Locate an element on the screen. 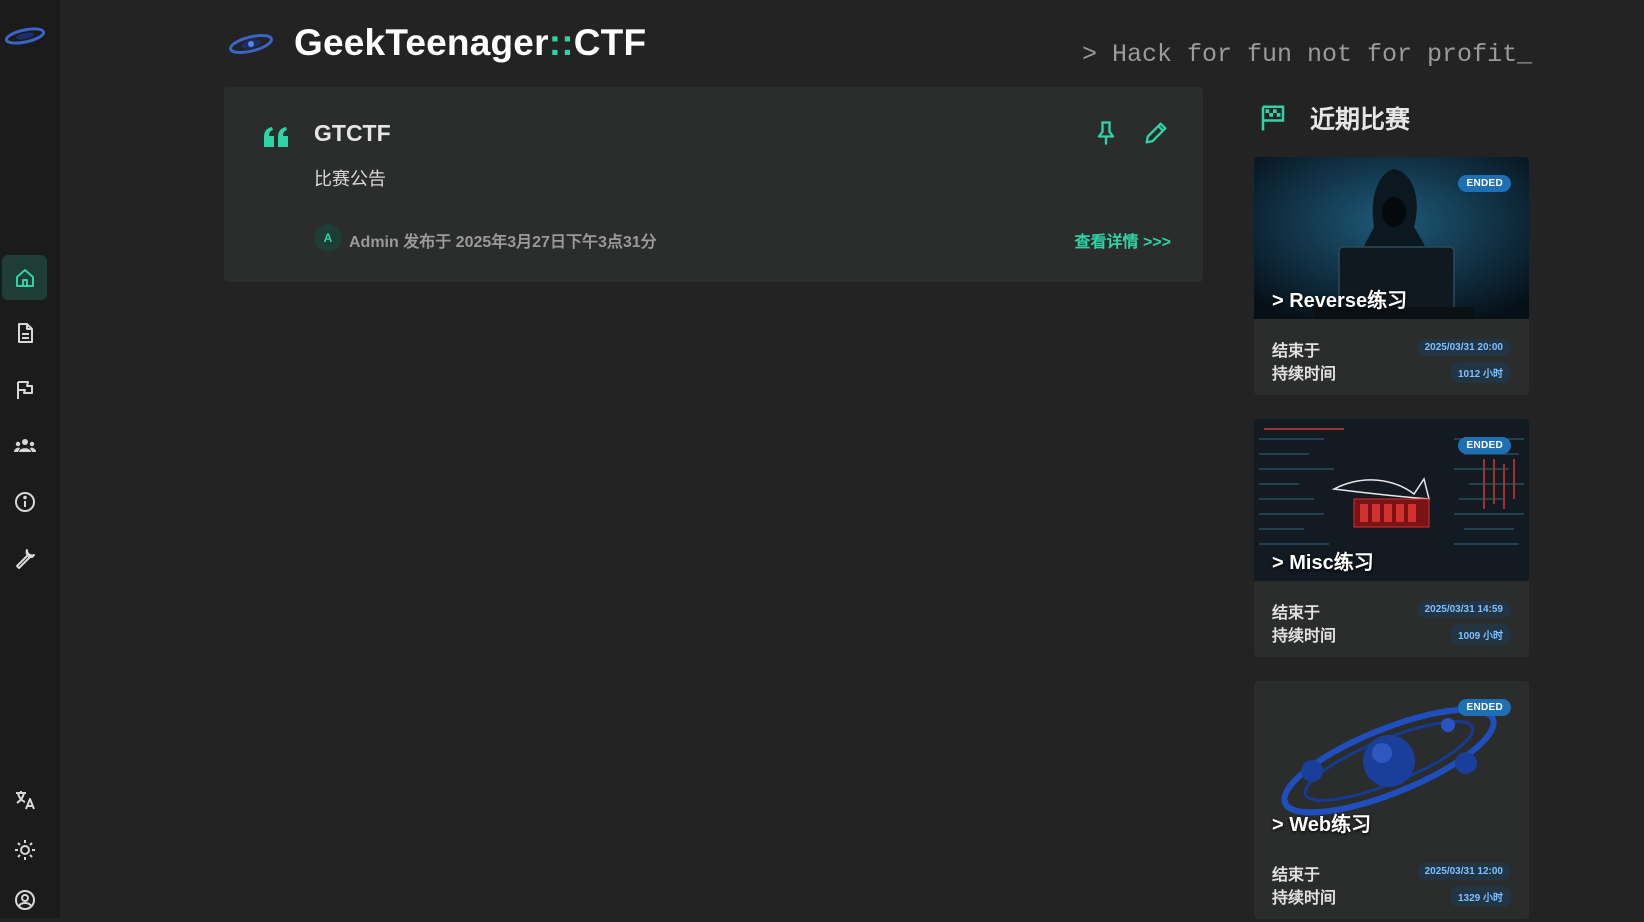 The height and width of the screenshot is (922, 1644). duration-badge: 1009 小时 is located at coordinates (1480, 634).